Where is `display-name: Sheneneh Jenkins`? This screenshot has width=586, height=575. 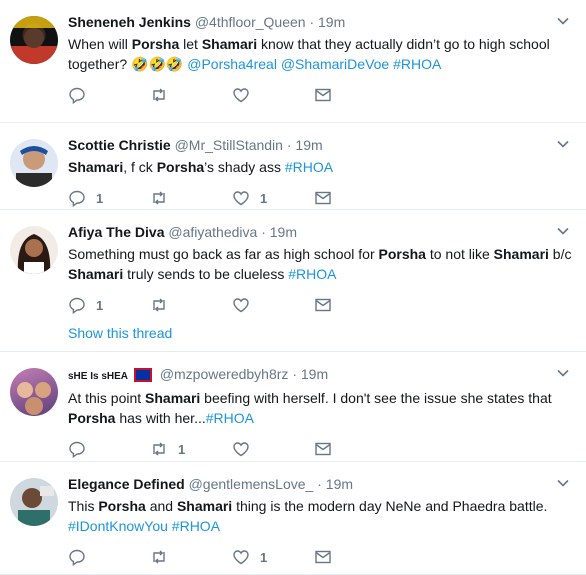
display-name: Sheneneh Jenkins is located at coordinates (129, 22).